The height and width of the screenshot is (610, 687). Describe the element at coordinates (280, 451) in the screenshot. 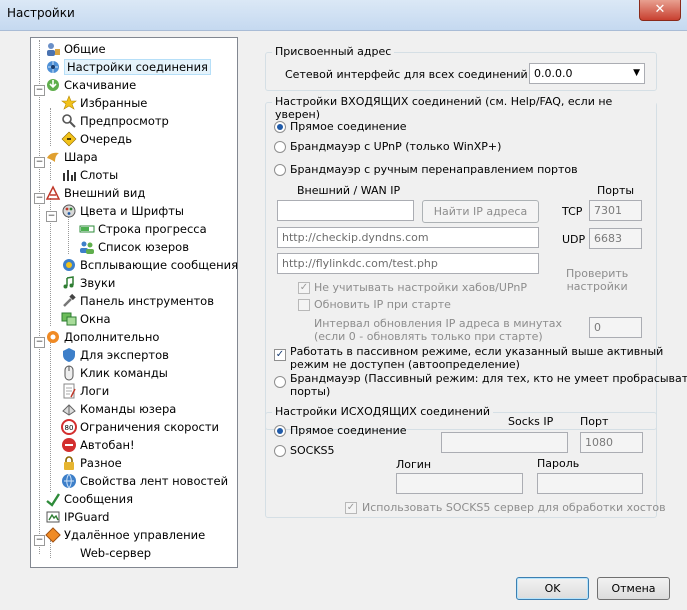

I see `outgoing-socks-radio` at that location.